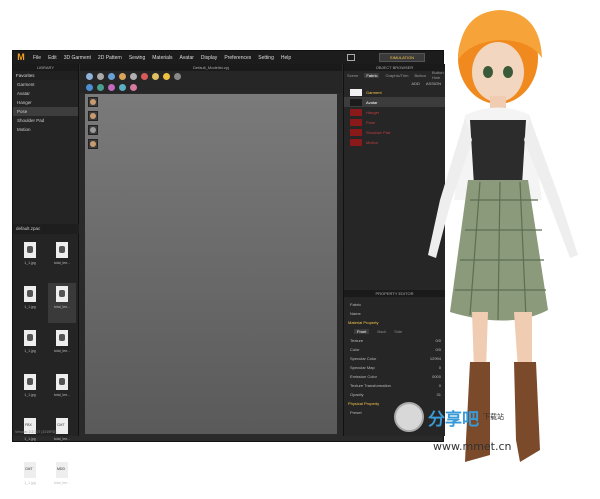 This screenshot has height=499, width=600. Describe the element at coordinates (209, 58) in the screenshot. I see `menu-item-display: Display` at that location.